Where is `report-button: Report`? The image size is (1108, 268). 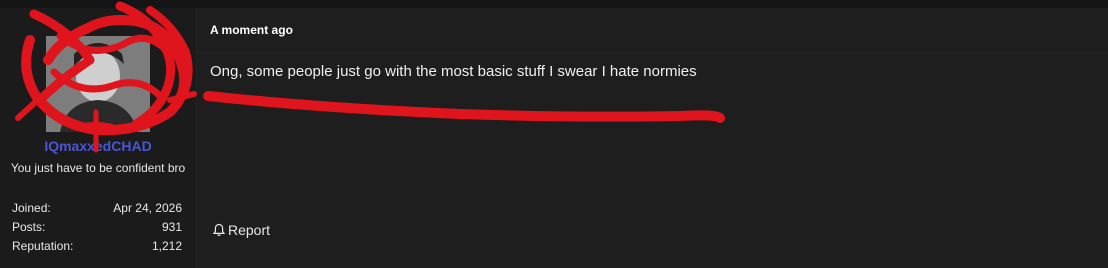
report-button: Report is located at coordinates (241, 230).